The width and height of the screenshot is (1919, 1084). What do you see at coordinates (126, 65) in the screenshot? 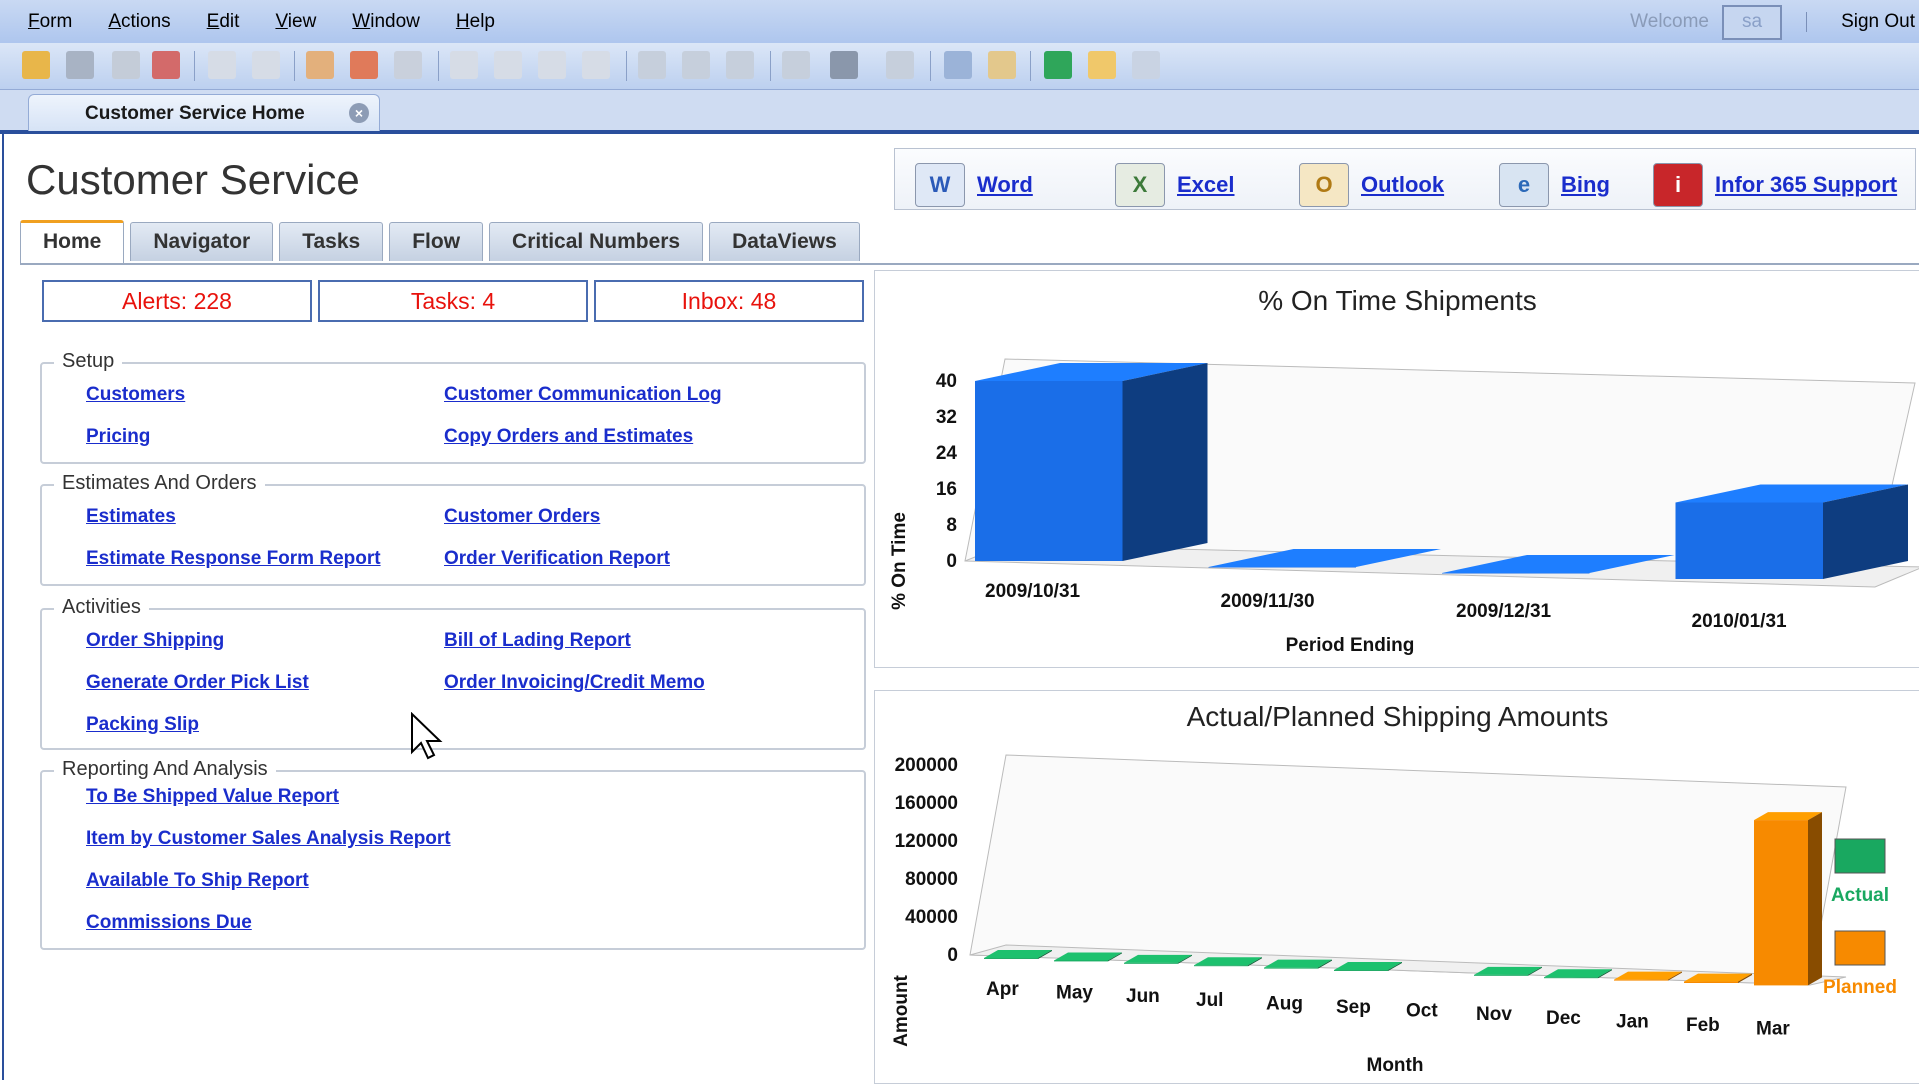
I see `new-window-icon` at bounding box center [126, 65].